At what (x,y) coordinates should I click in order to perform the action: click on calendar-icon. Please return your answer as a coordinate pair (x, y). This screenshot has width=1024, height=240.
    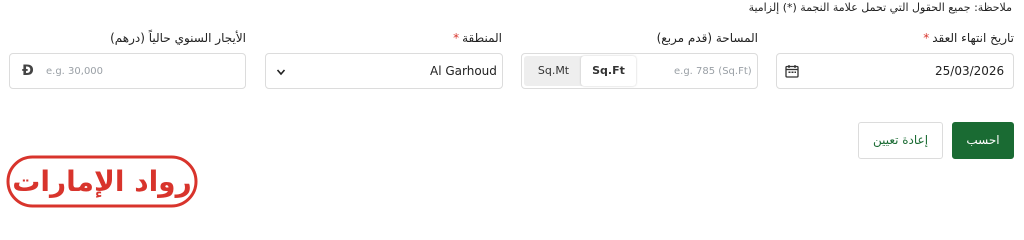
    Looking at the image, I should click on (792, 71).